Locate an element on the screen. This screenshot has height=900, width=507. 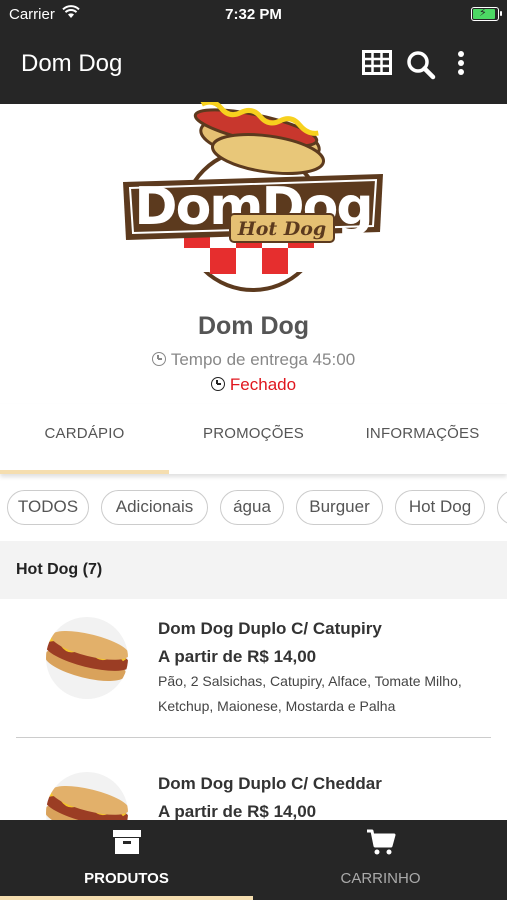
tab-informacoes: INFORMAÇÕES is located at coordinates (422, 439).